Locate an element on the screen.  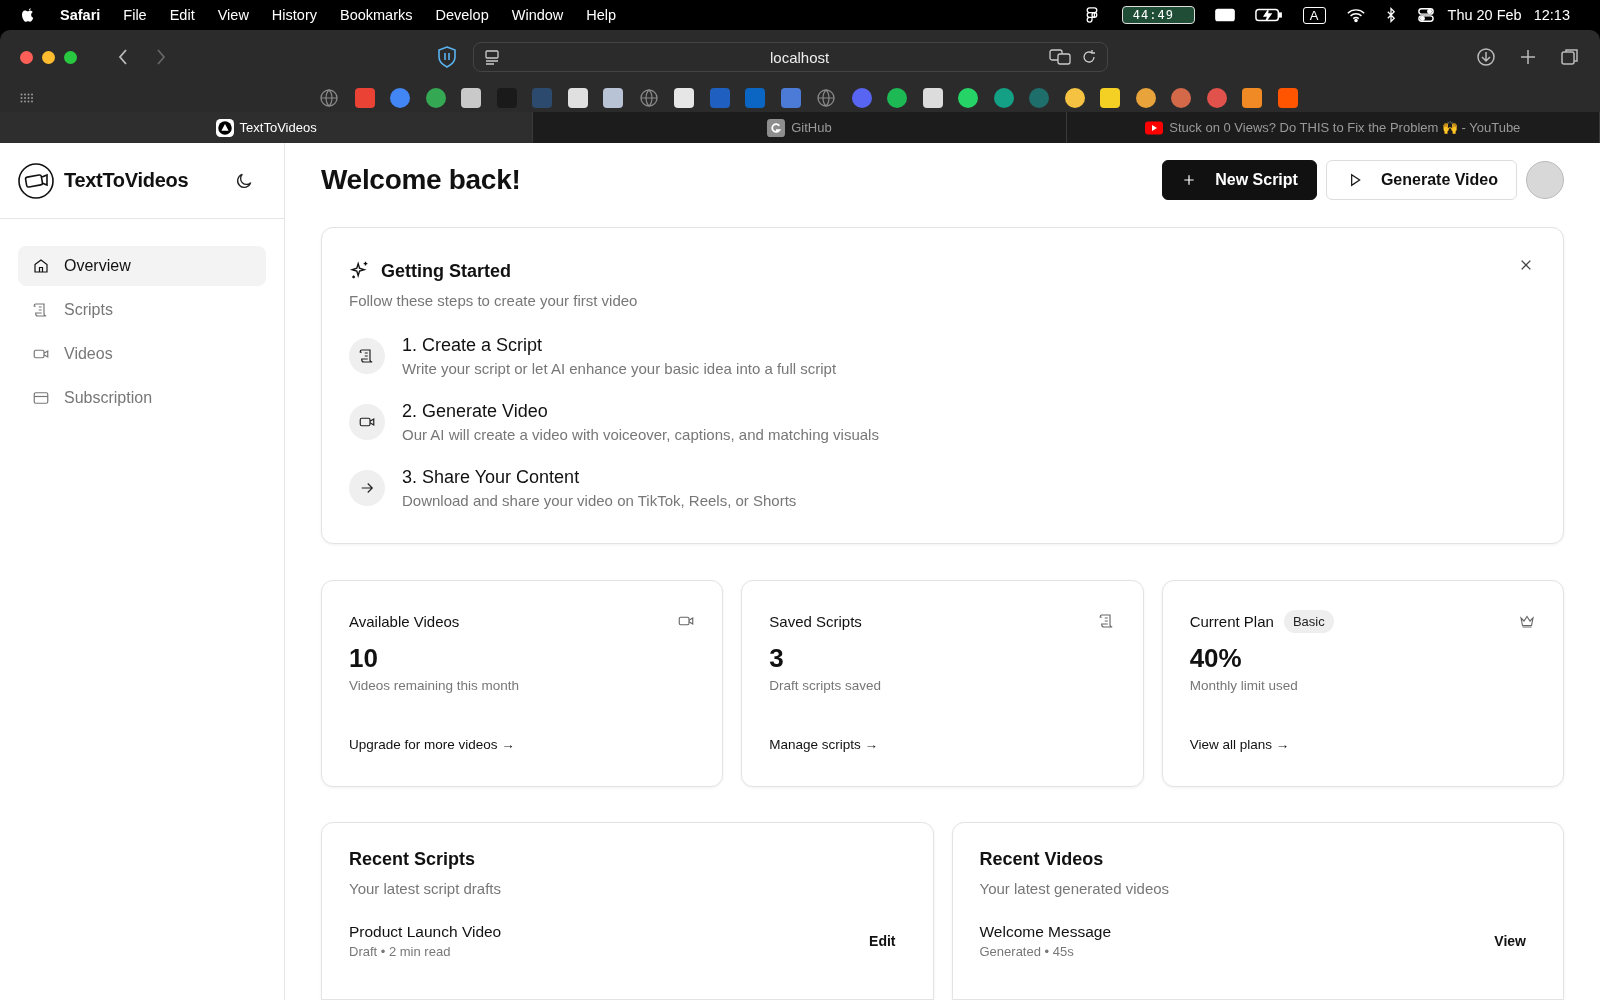
tab-overview-icon is located at coordinates (1570, 57).